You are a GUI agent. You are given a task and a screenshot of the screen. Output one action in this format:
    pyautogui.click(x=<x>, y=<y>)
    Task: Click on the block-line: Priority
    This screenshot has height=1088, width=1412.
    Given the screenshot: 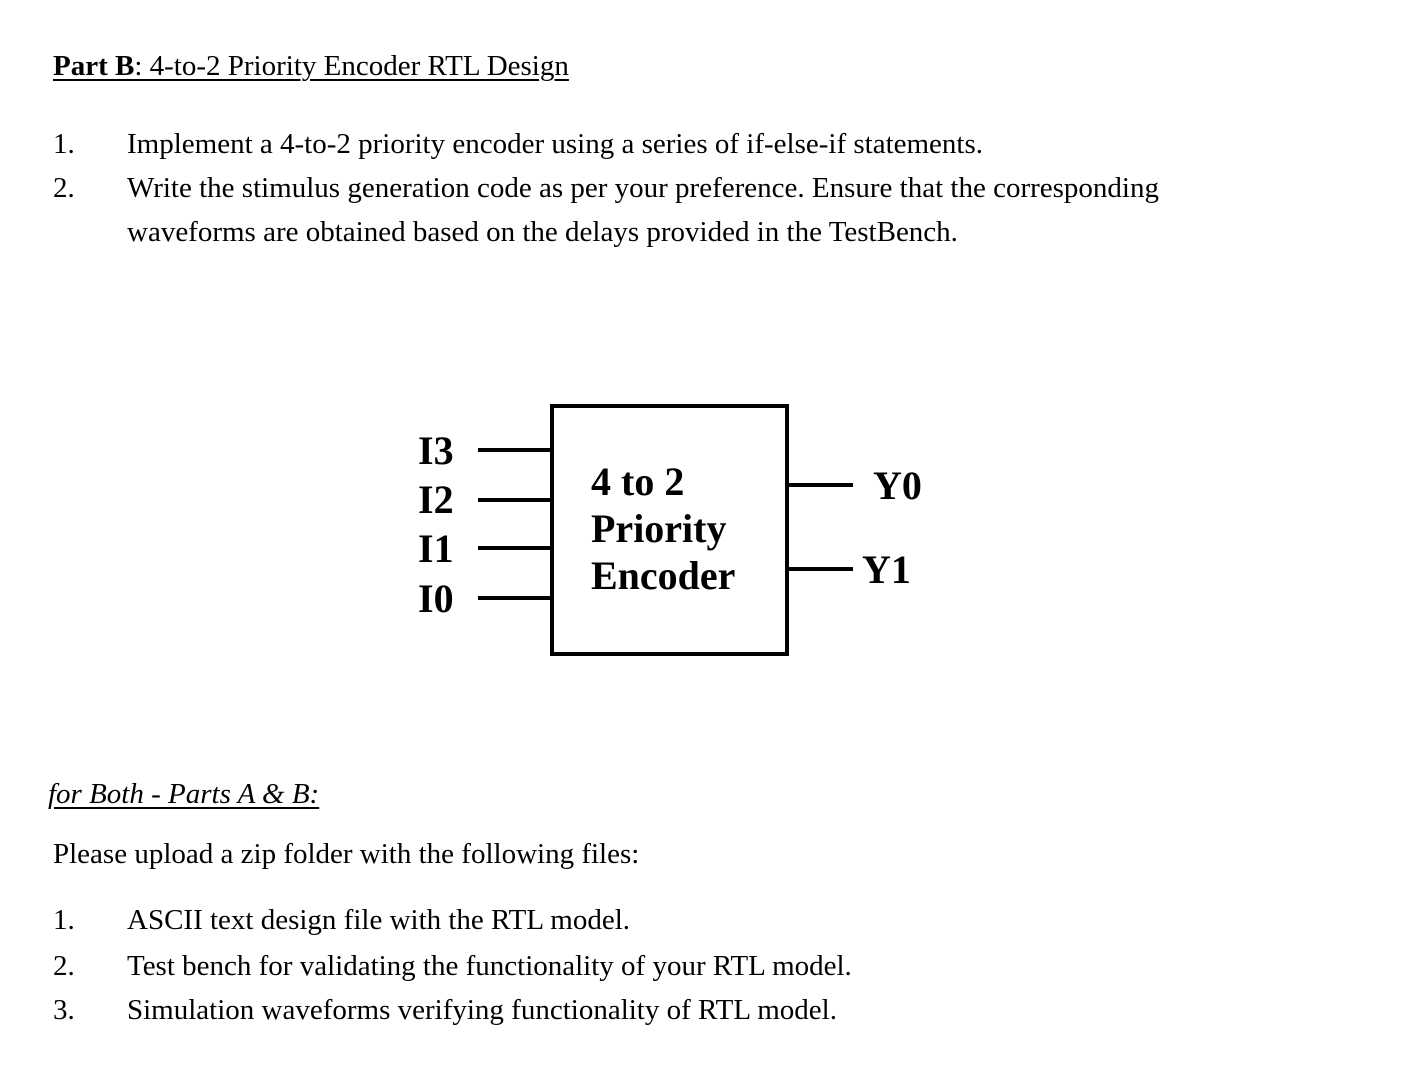 What is the action you would take?
    pyautogui.click(x=659, y=528)
    